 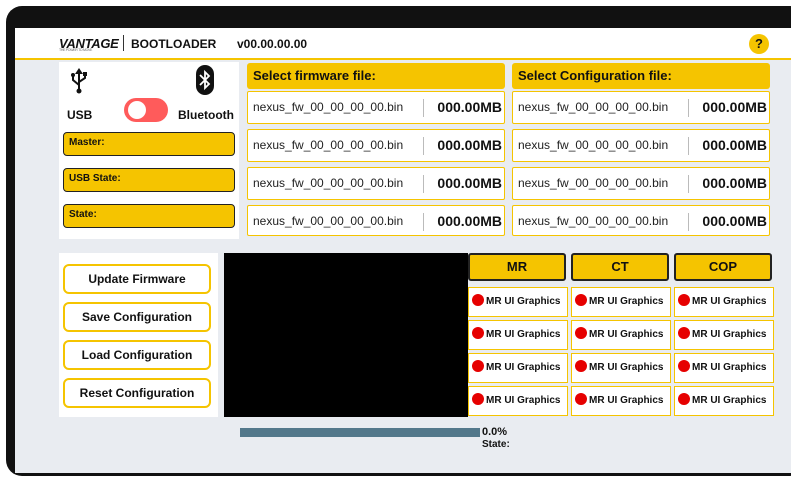 What do you see at coordinates (360, 432) in the screenshot?
I see `progress-bar` at bounding box center [360, 432].